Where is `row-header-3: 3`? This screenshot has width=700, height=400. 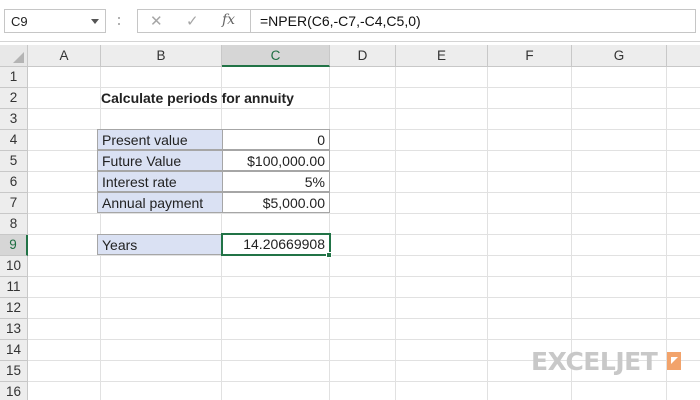
row-header-3: 3 is located at coordinates (14, 119).